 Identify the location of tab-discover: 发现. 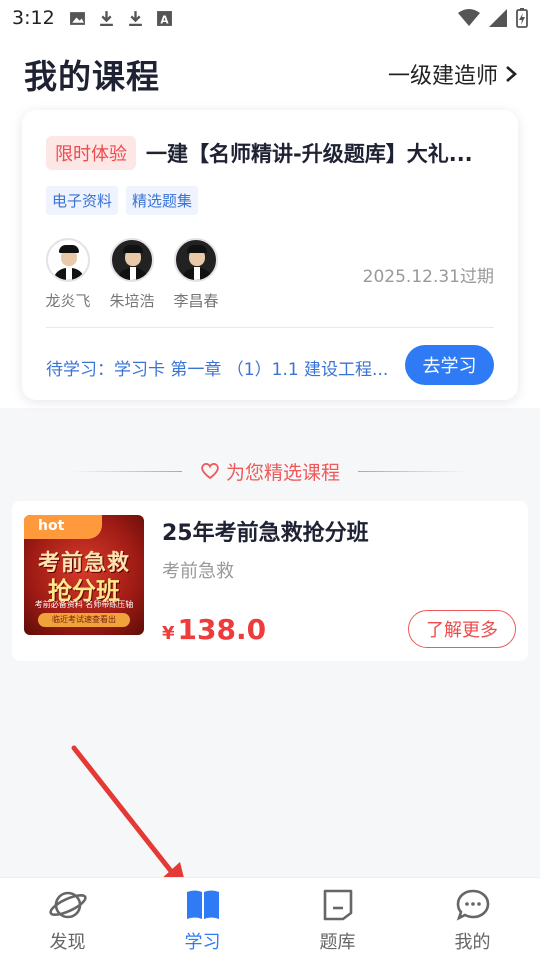
(67, 919).